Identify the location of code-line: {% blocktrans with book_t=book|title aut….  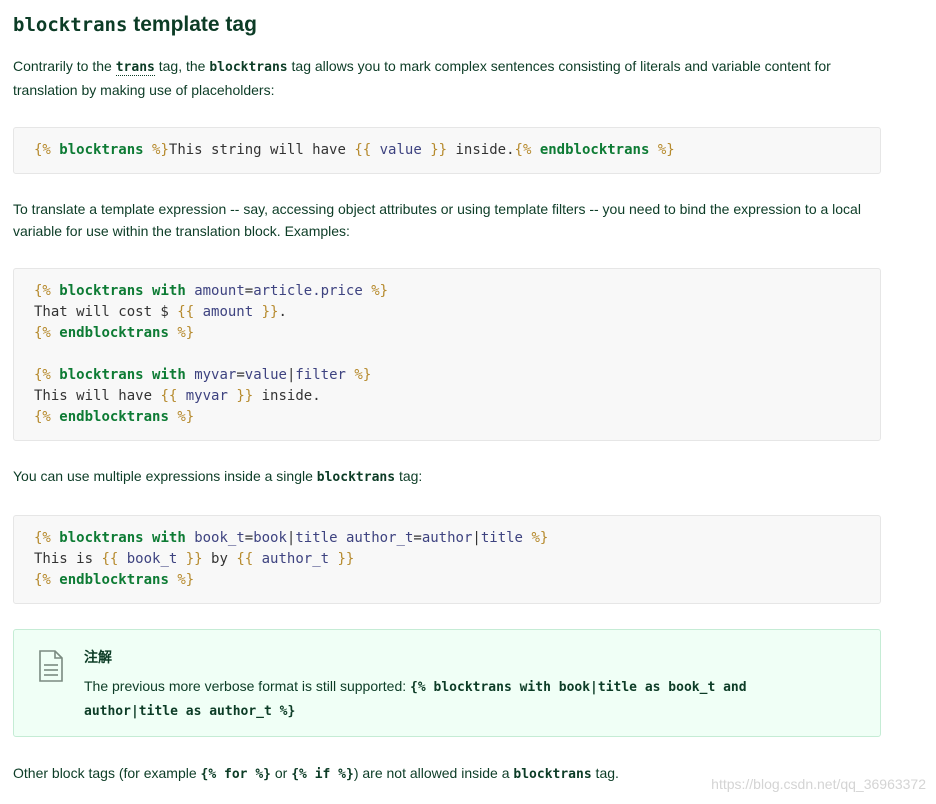
(291, 538).